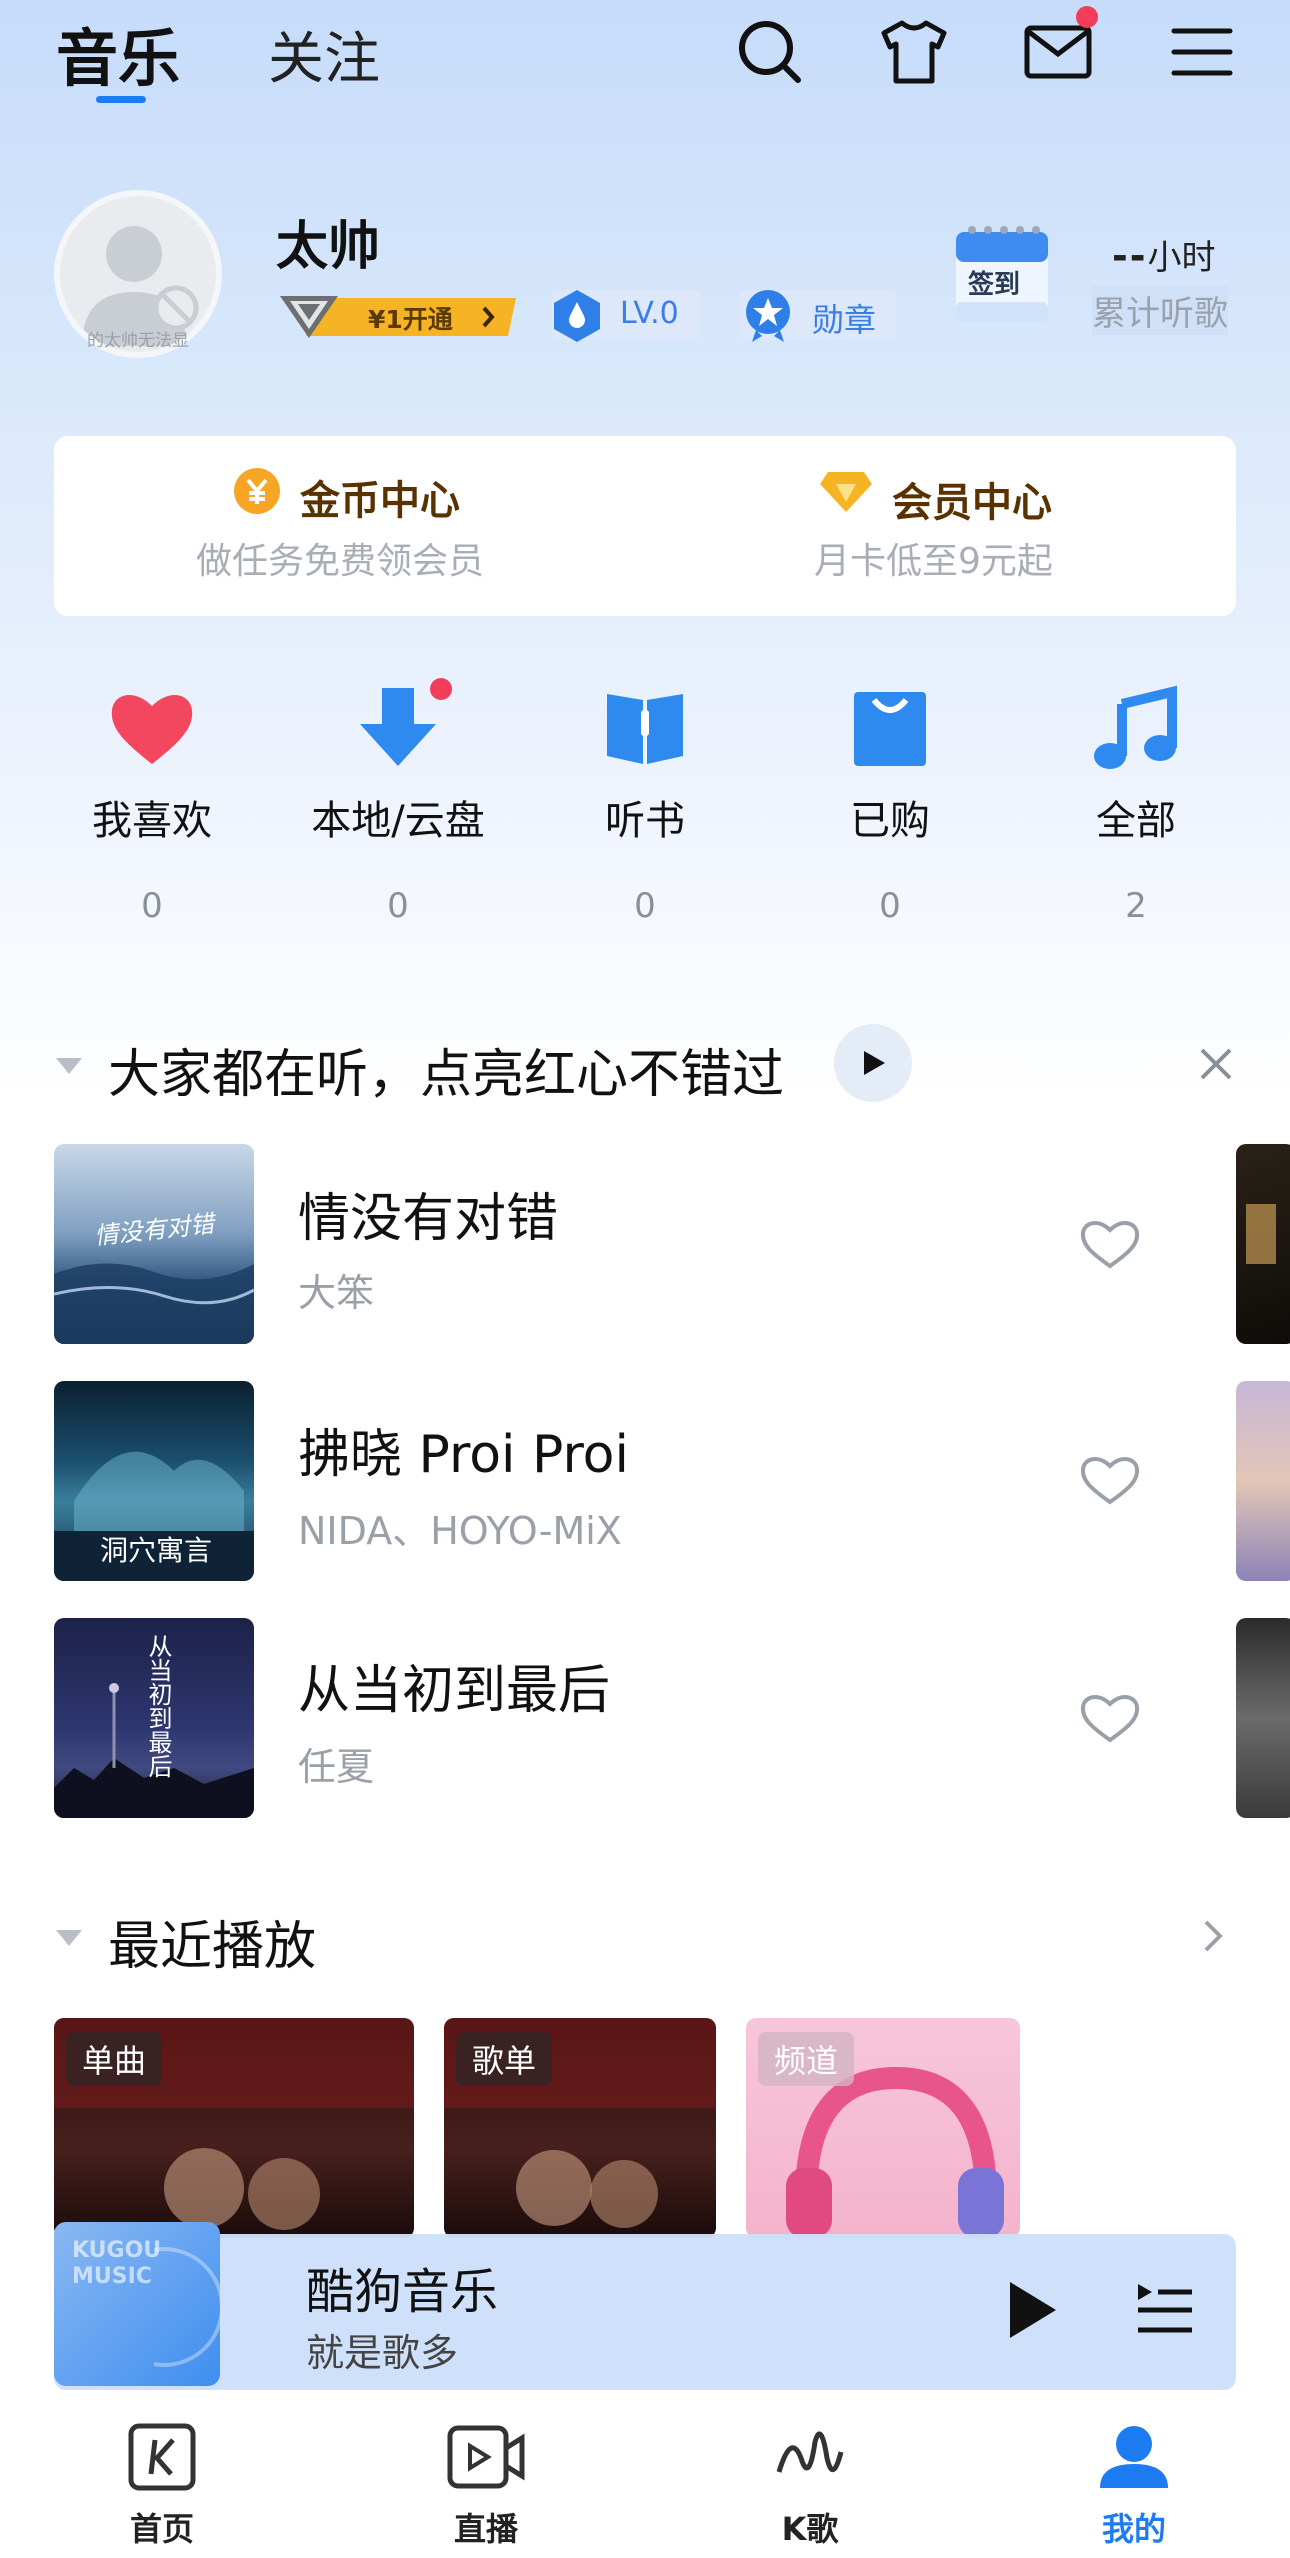  I want to click on nav-mine: 我的, so click(1134, 2486).